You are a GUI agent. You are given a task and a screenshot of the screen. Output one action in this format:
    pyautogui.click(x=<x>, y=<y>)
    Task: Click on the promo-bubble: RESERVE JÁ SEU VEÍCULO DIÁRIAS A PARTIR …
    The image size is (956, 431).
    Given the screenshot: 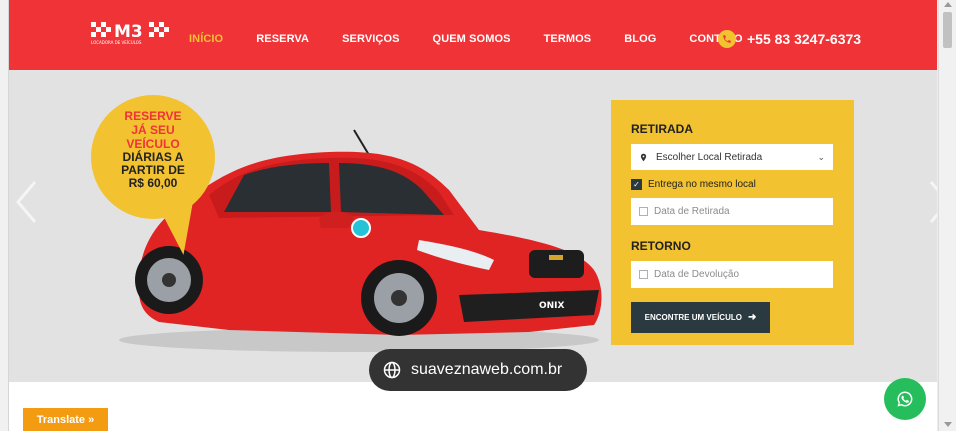 What is the action you would take?
    pyautogui.click(x=153, y=157)
    